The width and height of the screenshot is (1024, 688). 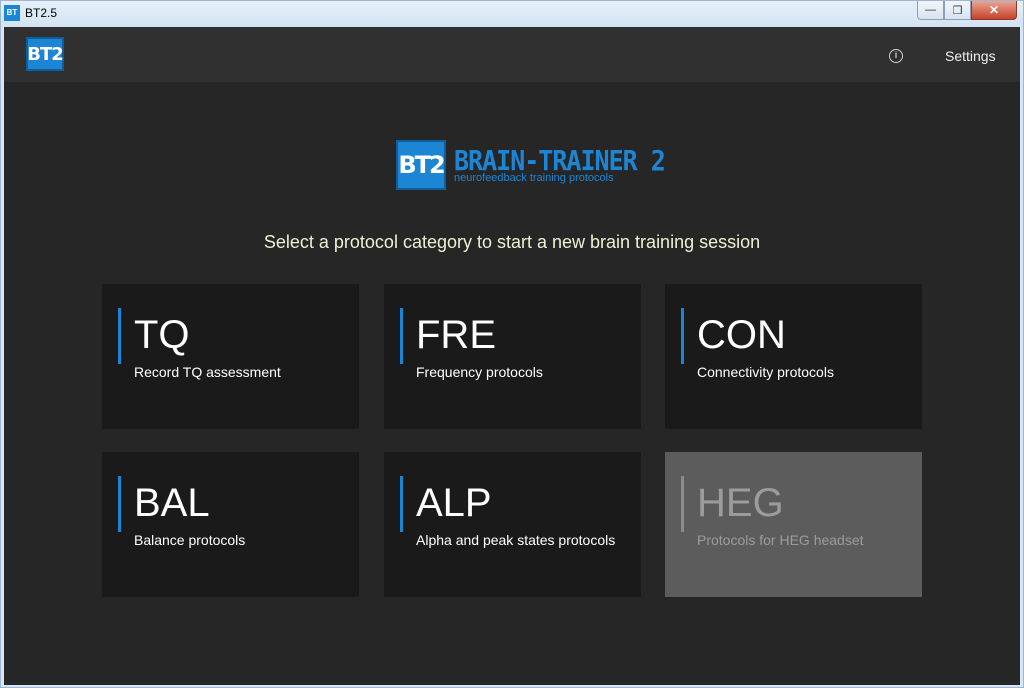 What do you see at coordinates (512, 14) in the screenshot?
I see `title-bar: BT BT2.5 — ❐ ✕` at bounding box center [512, 14].